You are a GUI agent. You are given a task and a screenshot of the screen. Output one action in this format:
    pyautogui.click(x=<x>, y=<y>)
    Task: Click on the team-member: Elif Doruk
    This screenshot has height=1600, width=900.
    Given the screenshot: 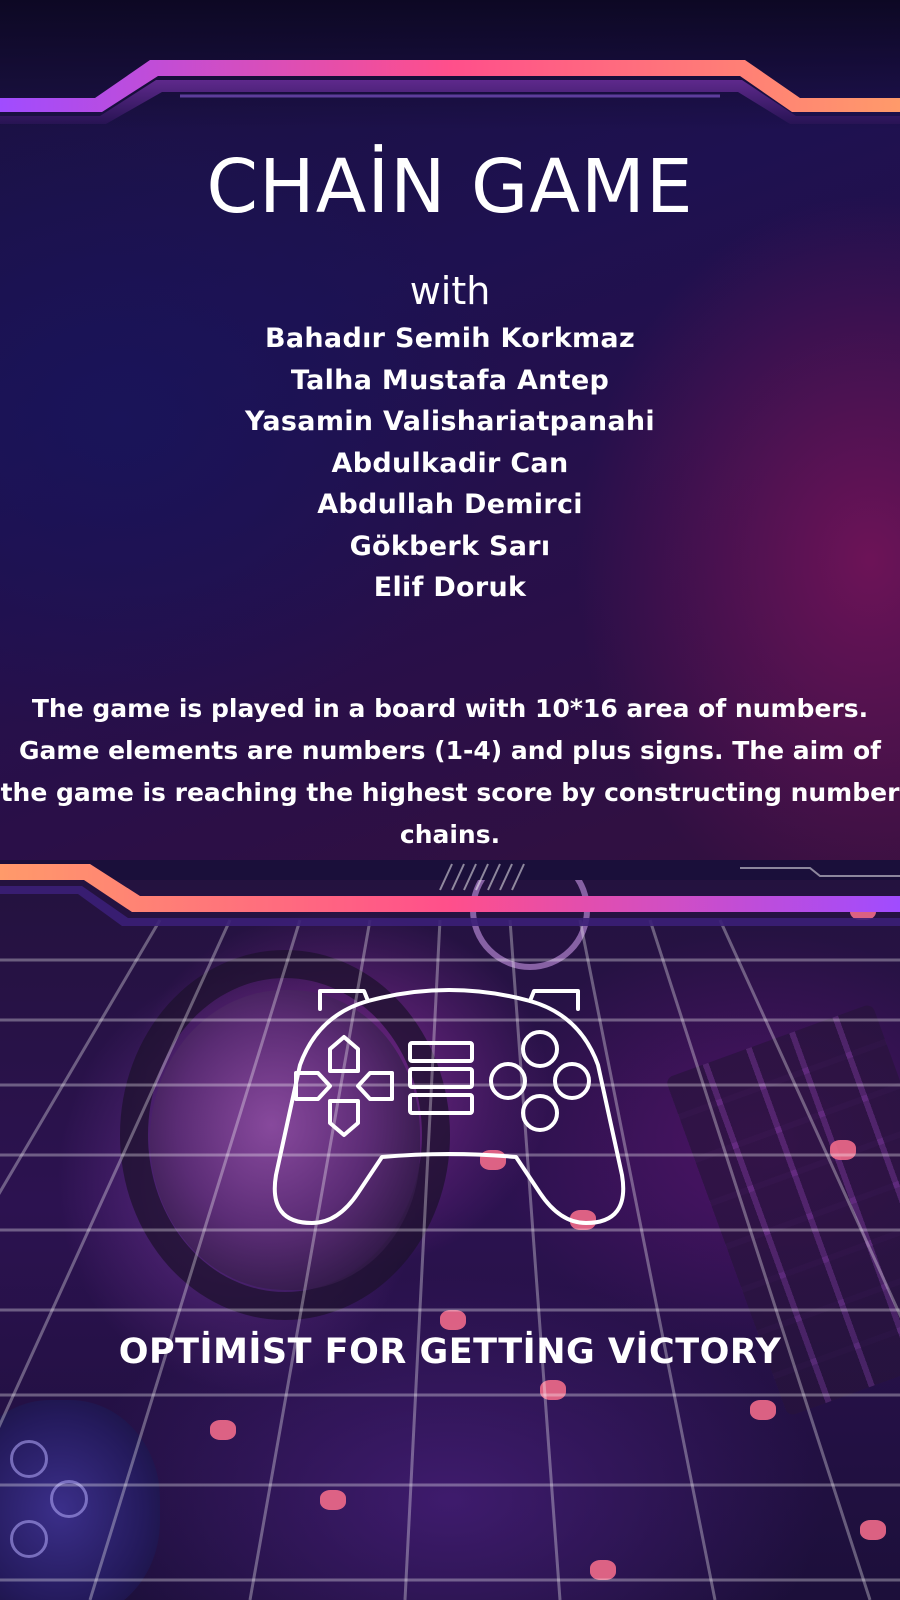 What is the action you would take?
    pyautogui.click(x=450, y=587)
    